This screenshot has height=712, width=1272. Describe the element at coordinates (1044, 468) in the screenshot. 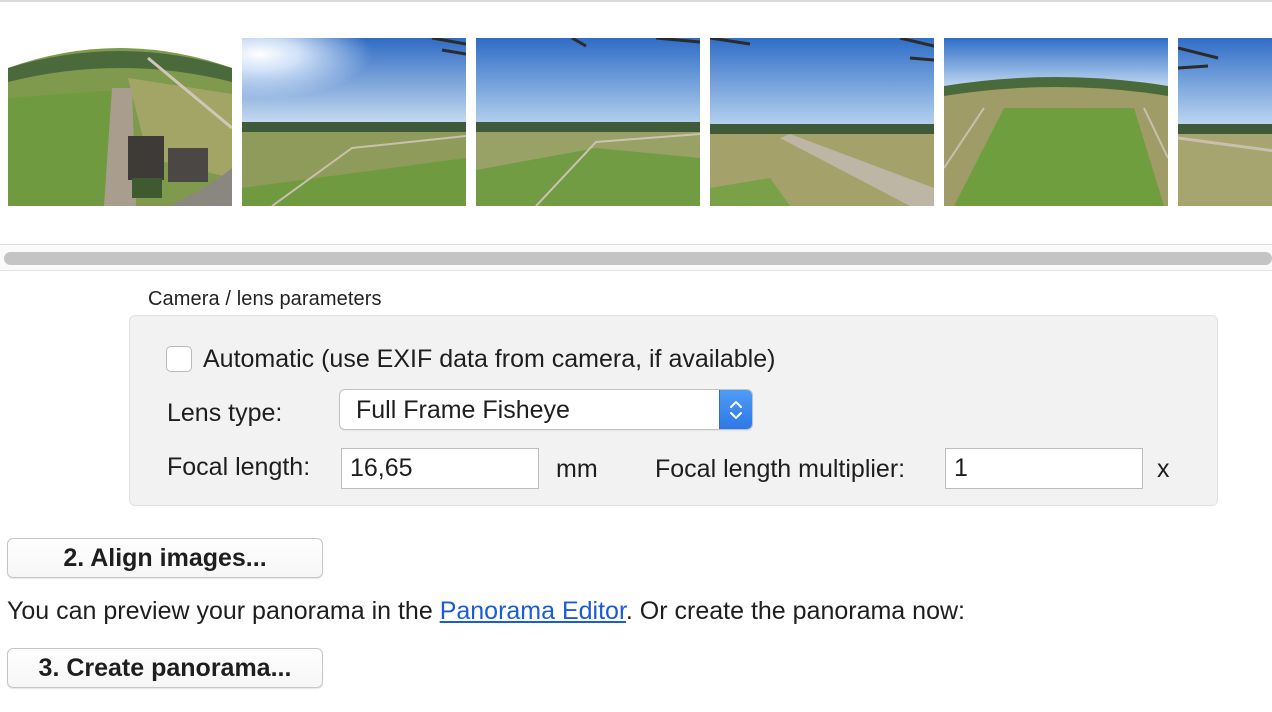

I see `focal-length-multiplier-input` at that location.